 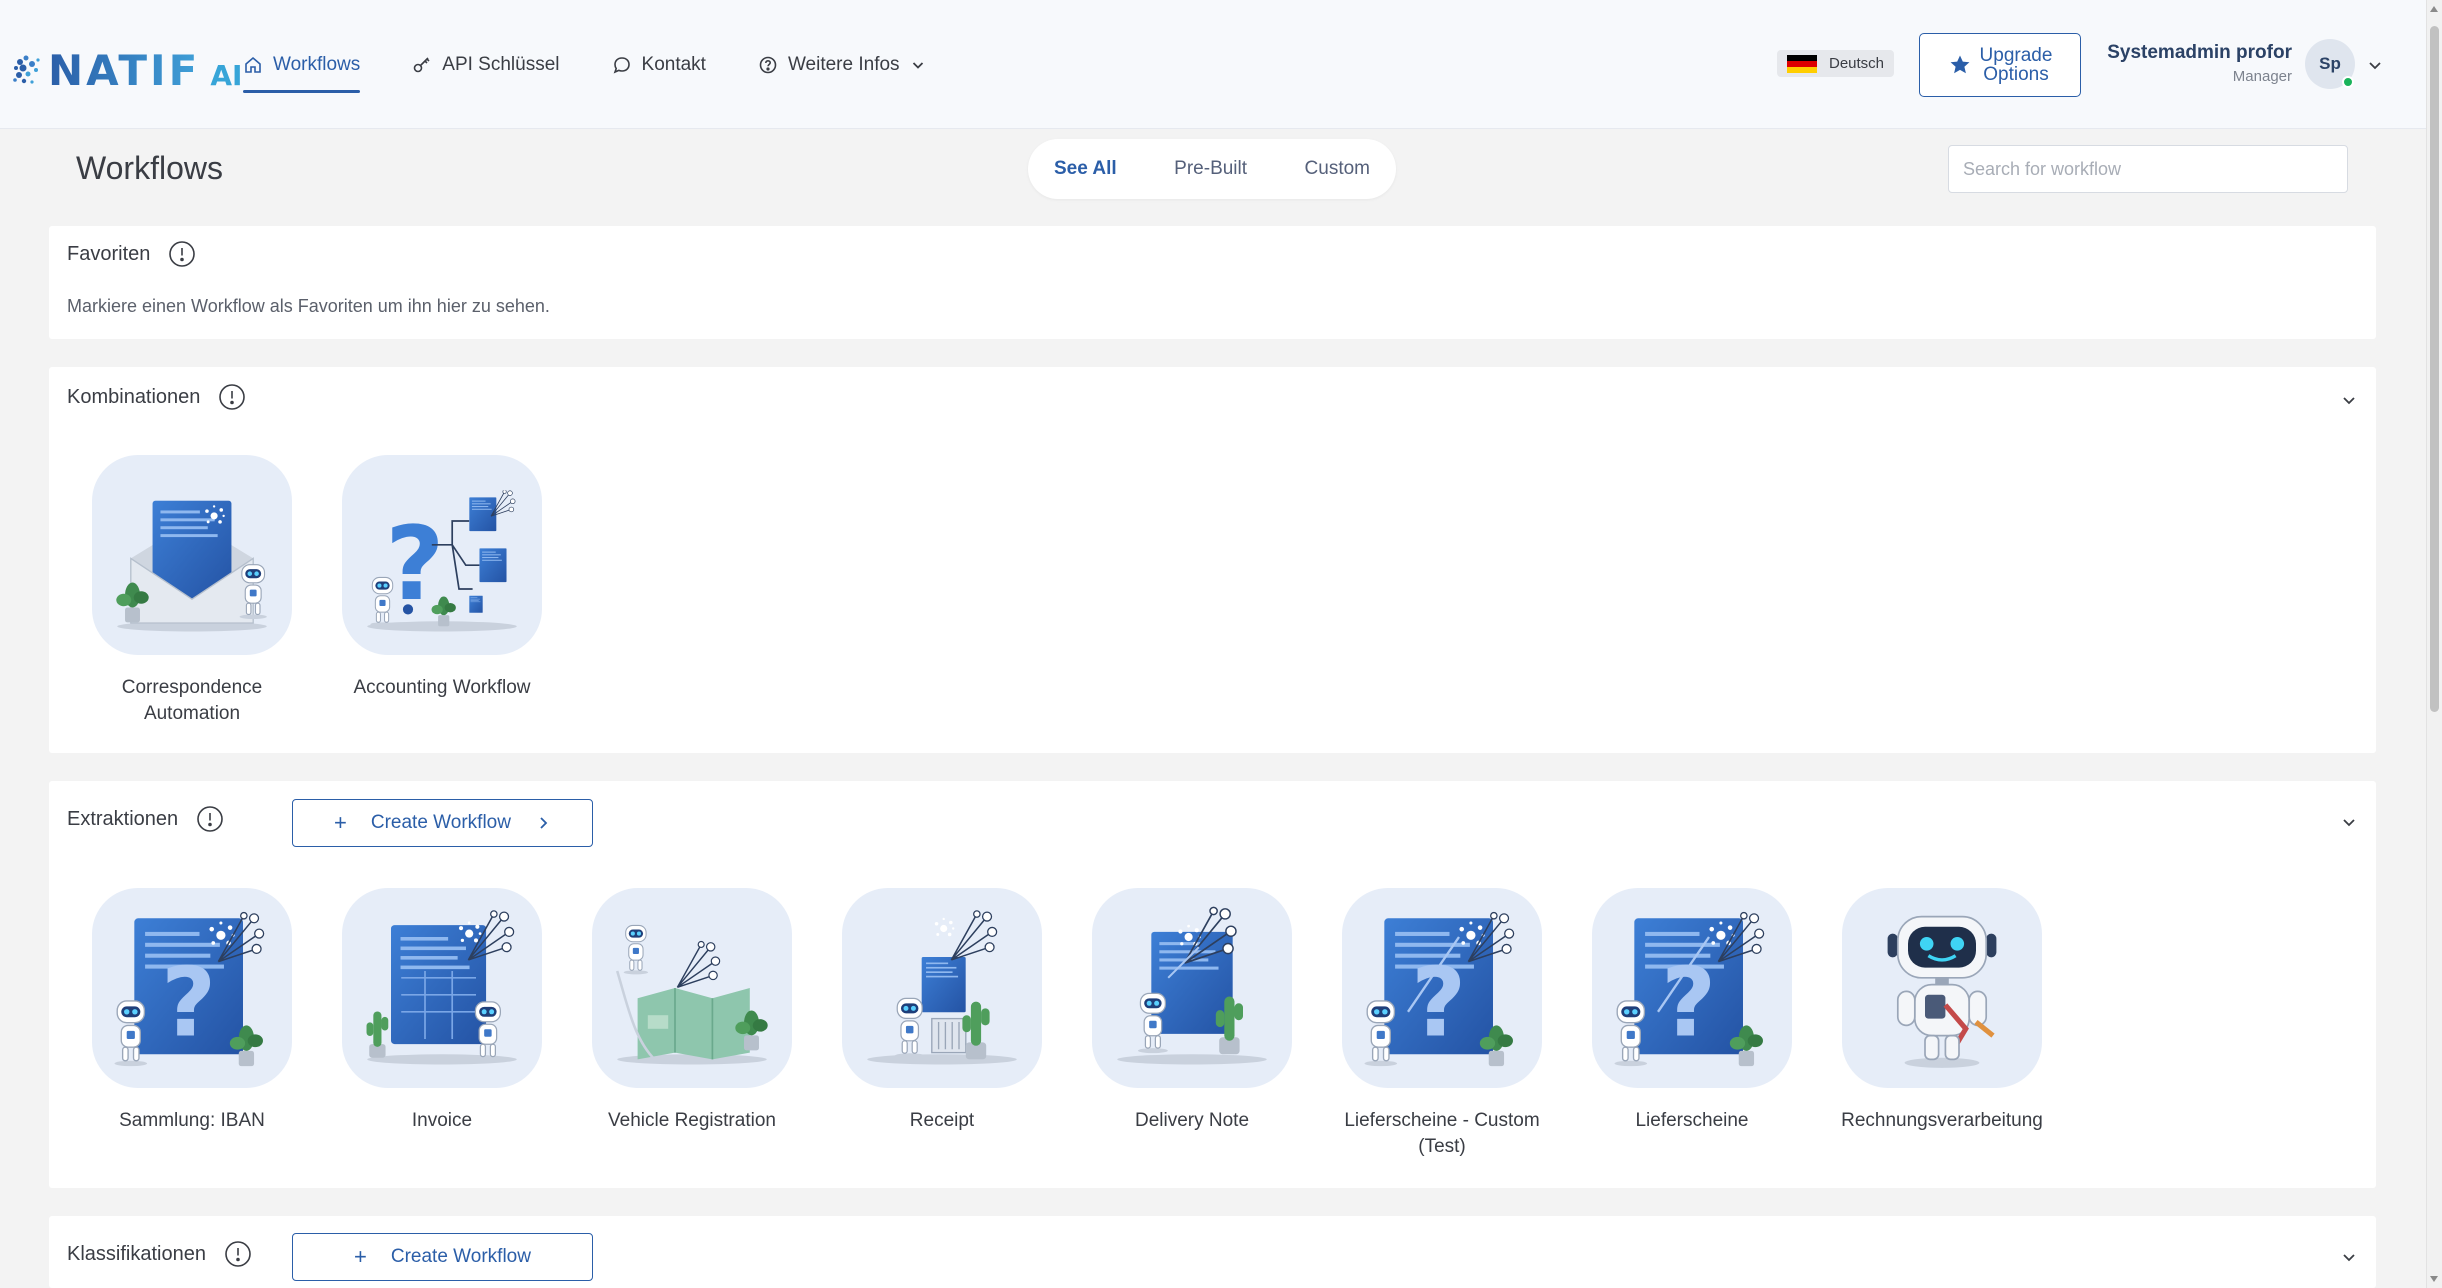 I want to click on delivery-note-illustration-icon, so click(x=1192, y=985).